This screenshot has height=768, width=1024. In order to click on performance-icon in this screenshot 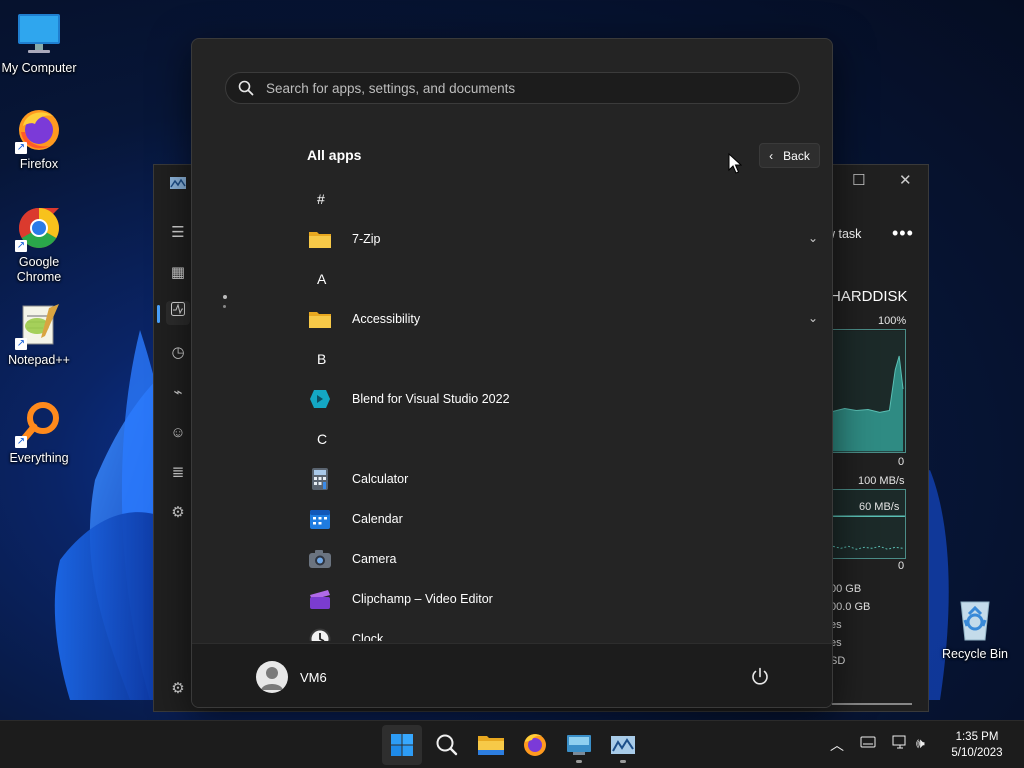, I will do `click(178, 313)`.